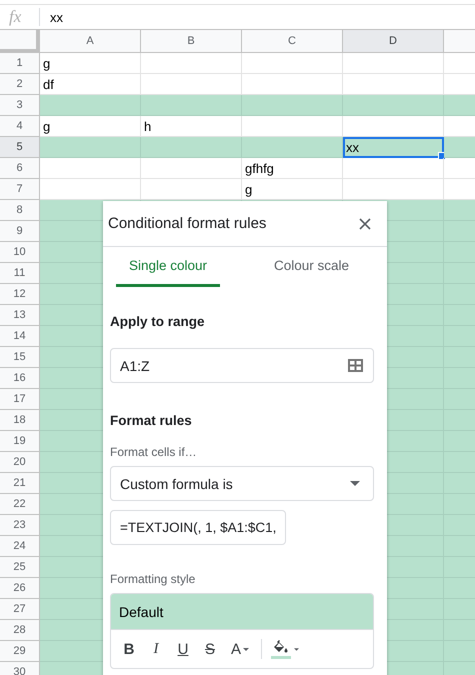 This screenshot has height=675, width=475. I want to click on function-label: fx, so click(15, 17).